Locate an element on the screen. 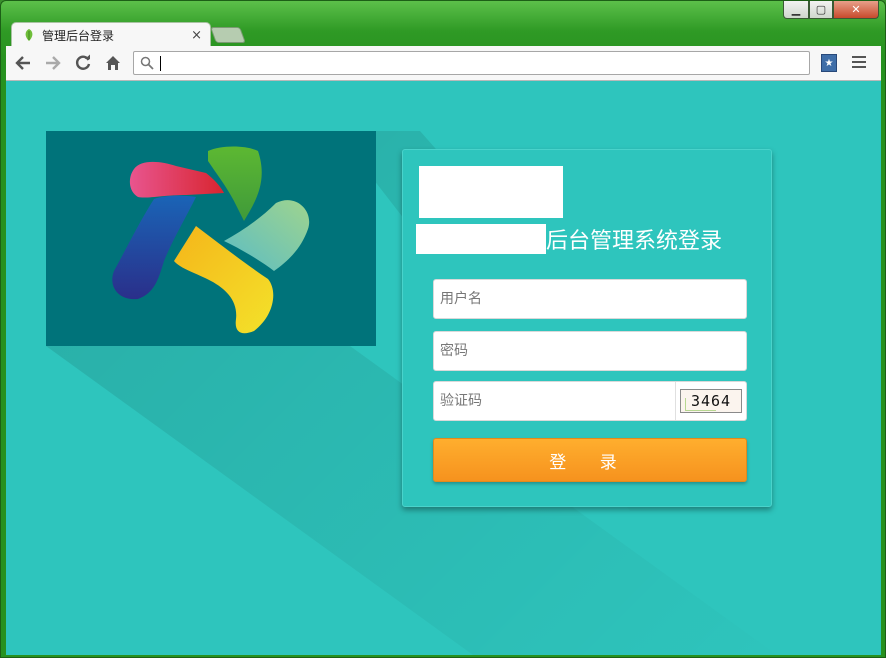 The width and height of the screenshot is (886, 658). search-icon is located at coordinates (147, 63).